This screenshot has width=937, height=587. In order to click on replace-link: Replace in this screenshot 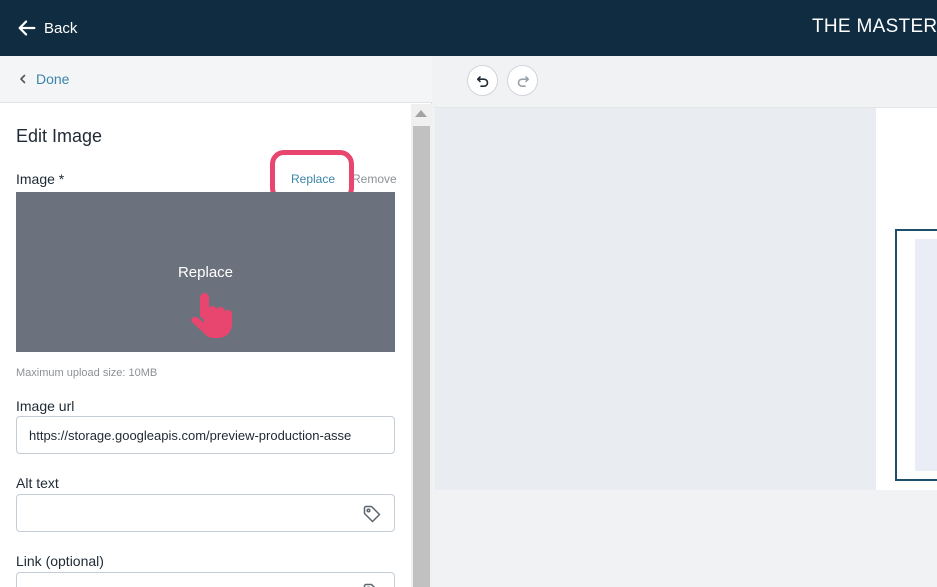, I will do `click(313, 179)`.